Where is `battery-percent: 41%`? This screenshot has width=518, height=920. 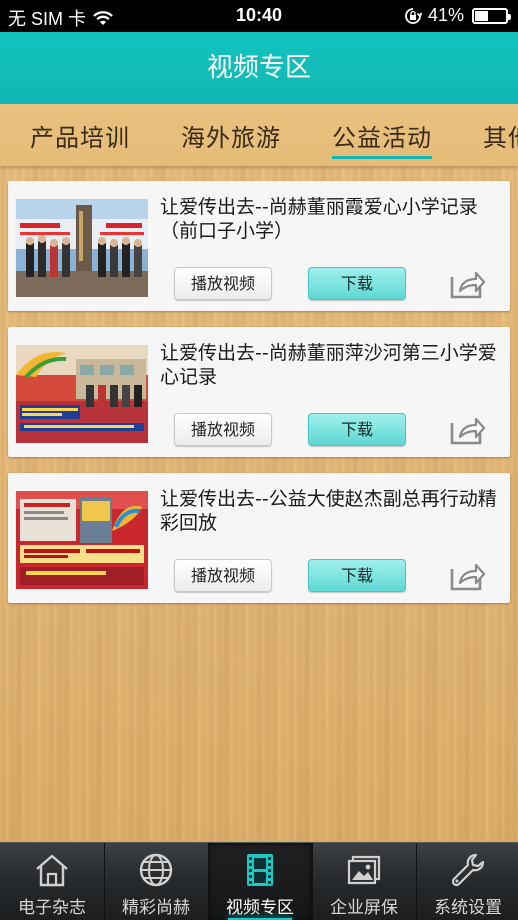
battery-percent: 41% is located at coordinates (445, 15).